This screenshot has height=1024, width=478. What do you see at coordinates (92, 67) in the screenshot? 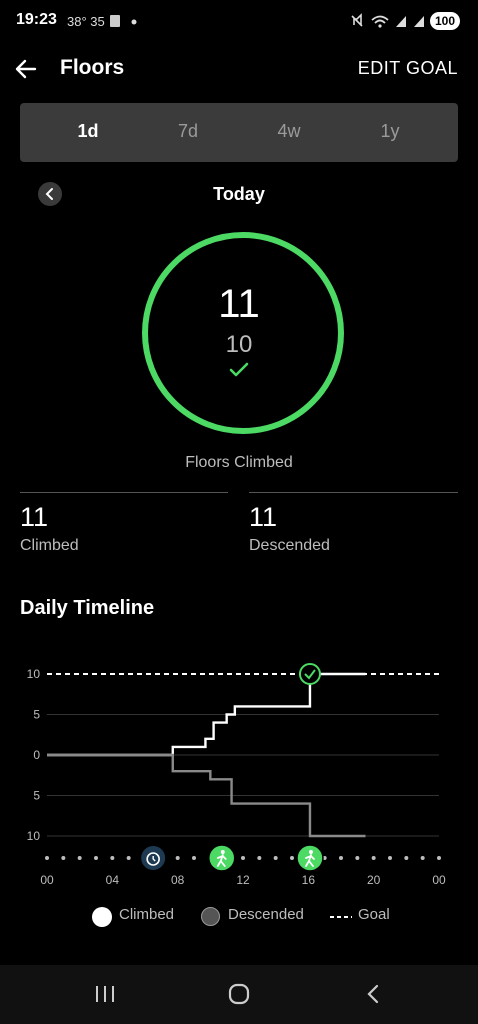
I see `page-title: Floors` at bounding box center [92, 67].